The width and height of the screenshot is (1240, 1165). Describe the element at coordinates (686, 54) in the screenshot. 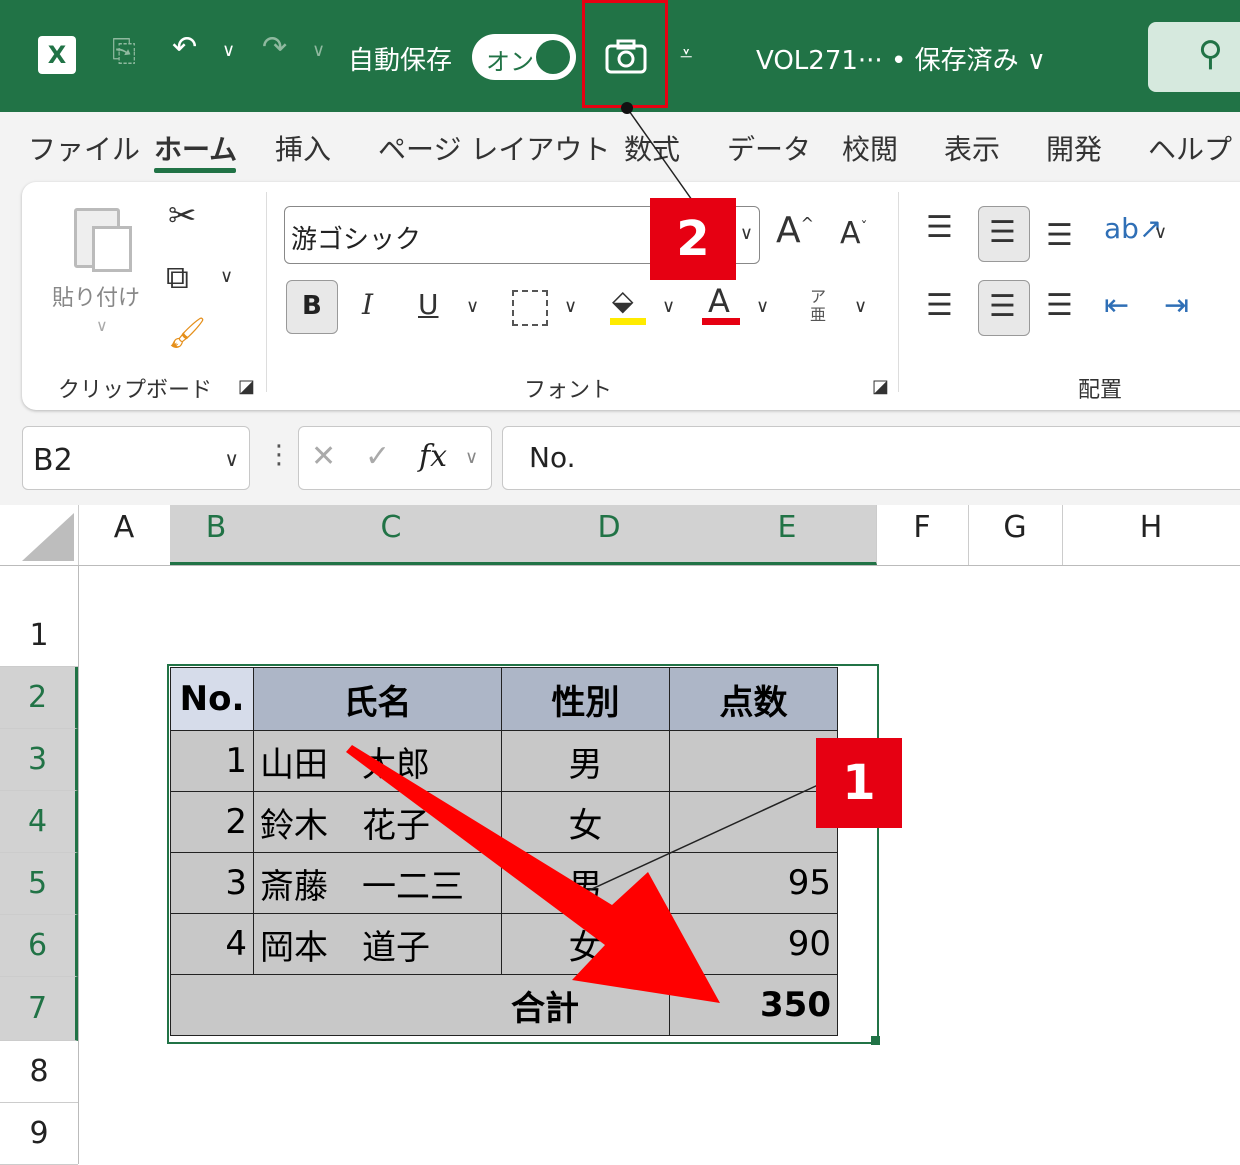

I see `customize-qat-icon: ⩡` at that location.